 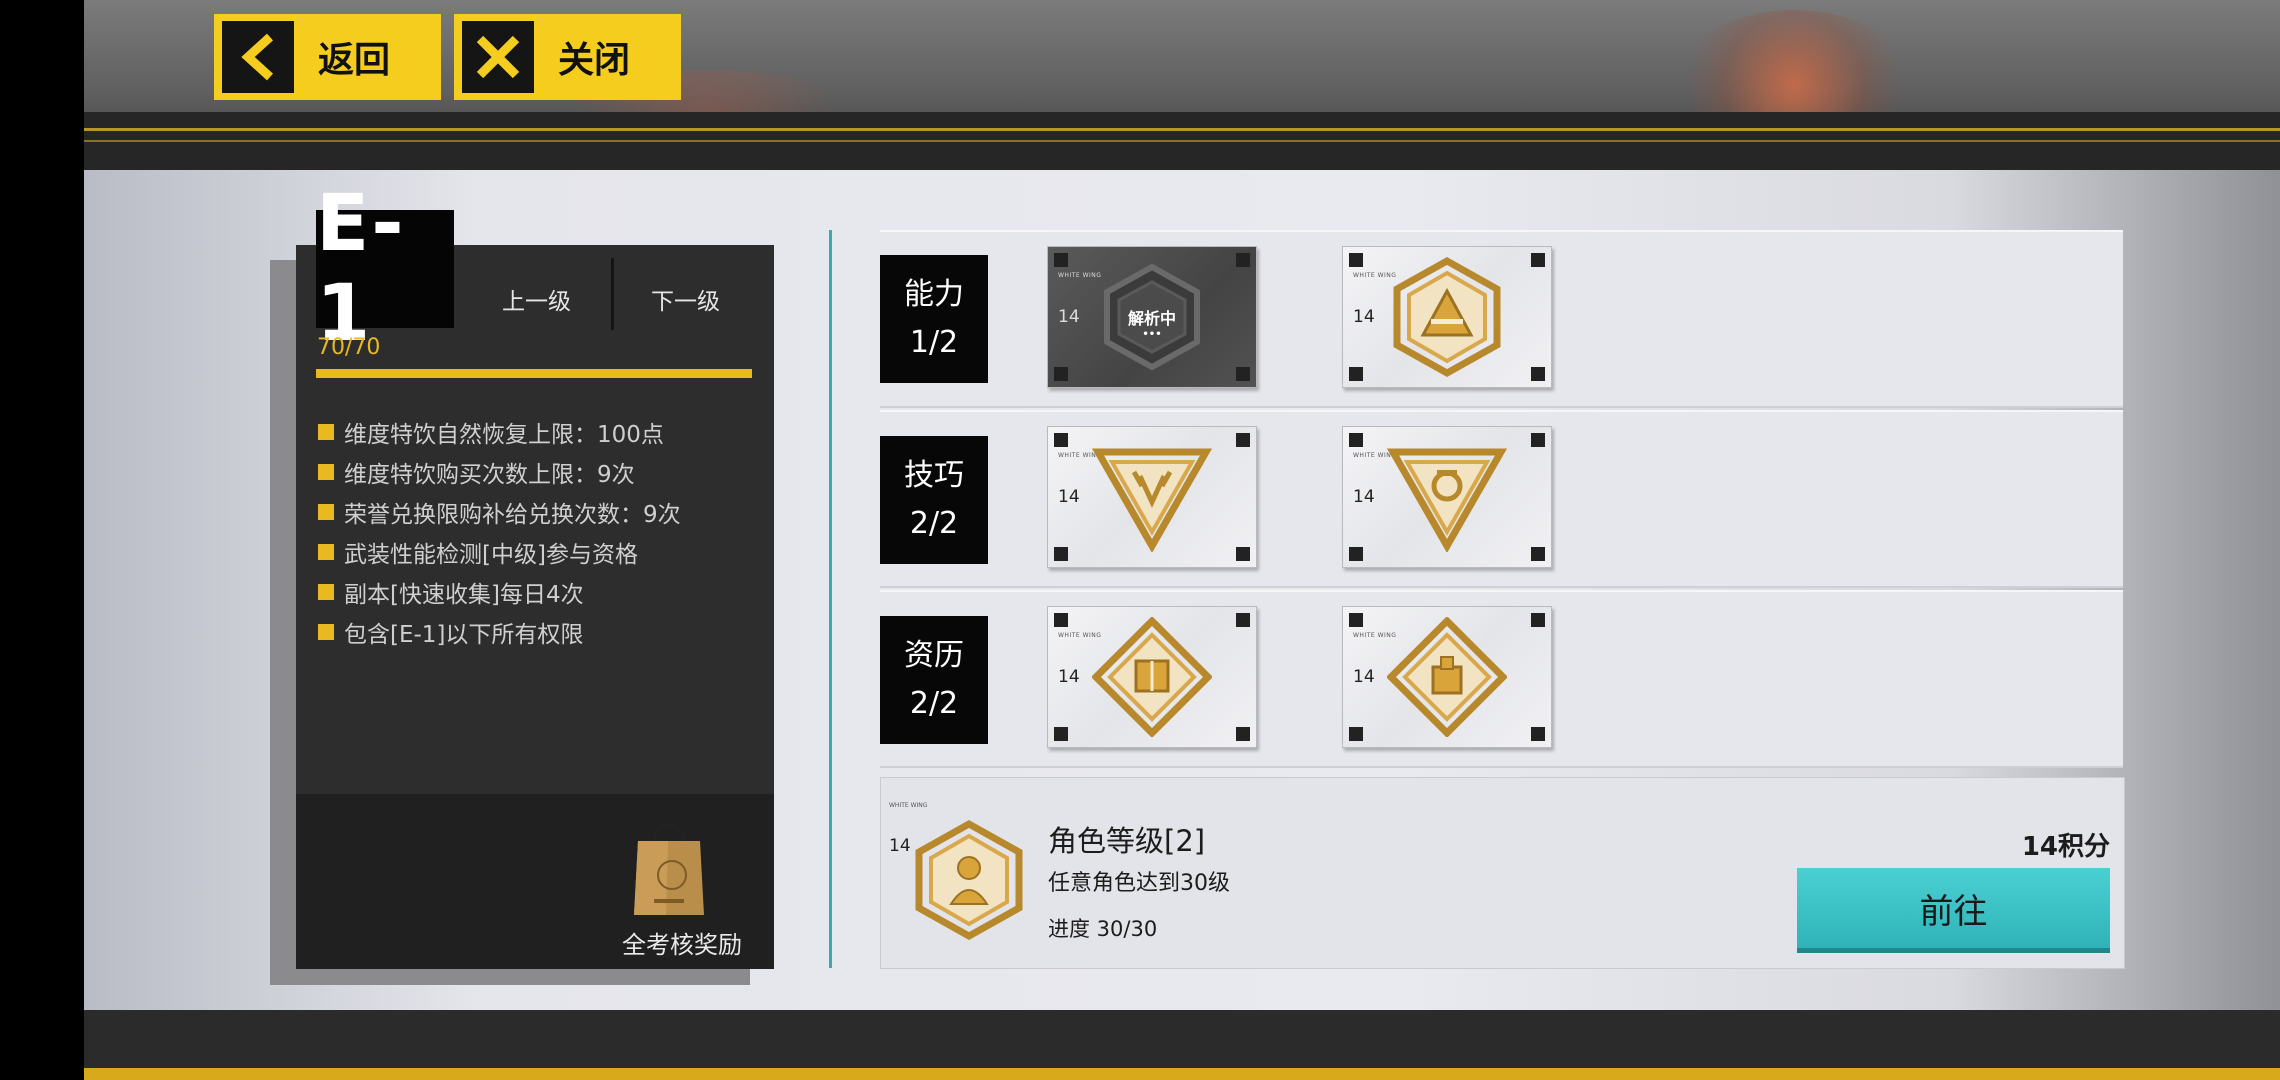 What do you see at coordinates (1127, 841) in the screenshot?
I see `task-title: 角色等级[2]` at bounding box center [1127, 841].